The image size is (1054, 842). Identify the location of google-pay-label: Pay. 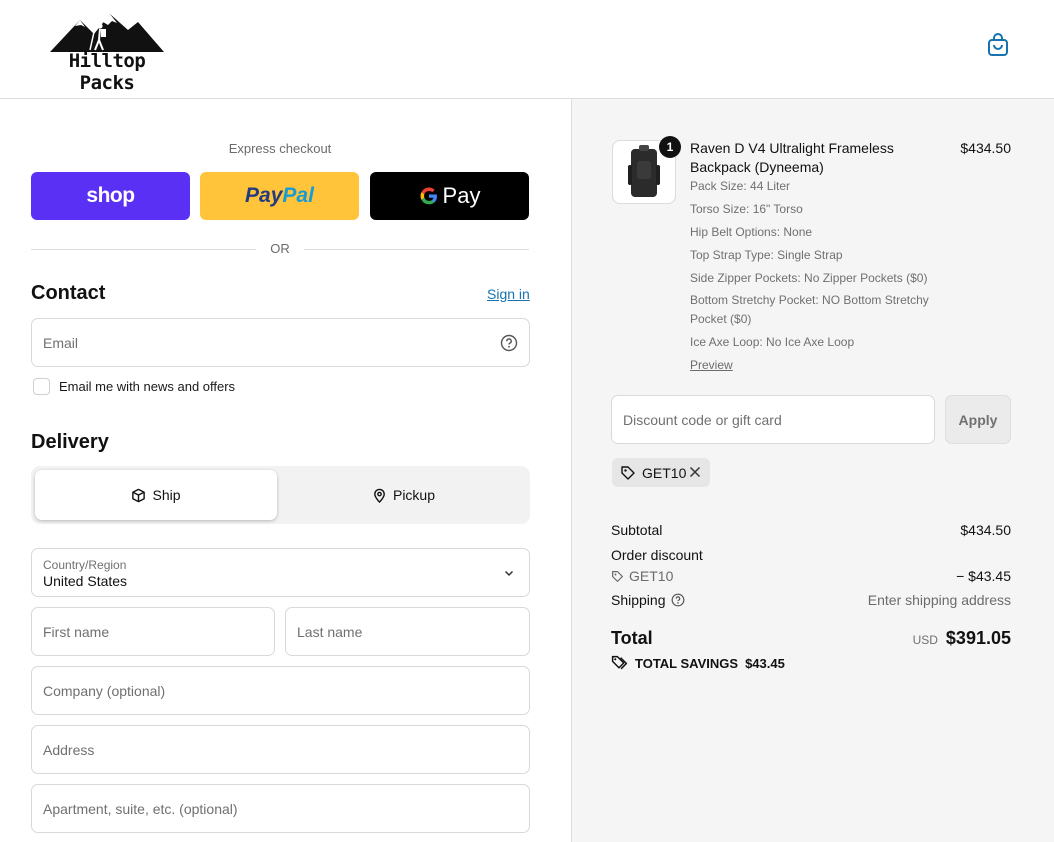
(461, 195).